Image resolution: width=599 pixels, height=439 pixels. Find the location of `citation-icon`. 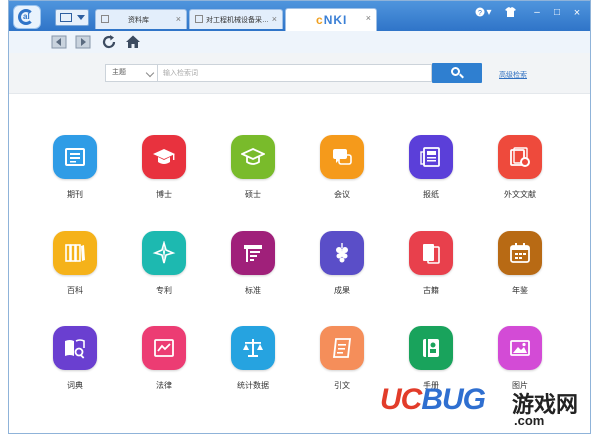

citation-icon is located at coordinates (342, 348).